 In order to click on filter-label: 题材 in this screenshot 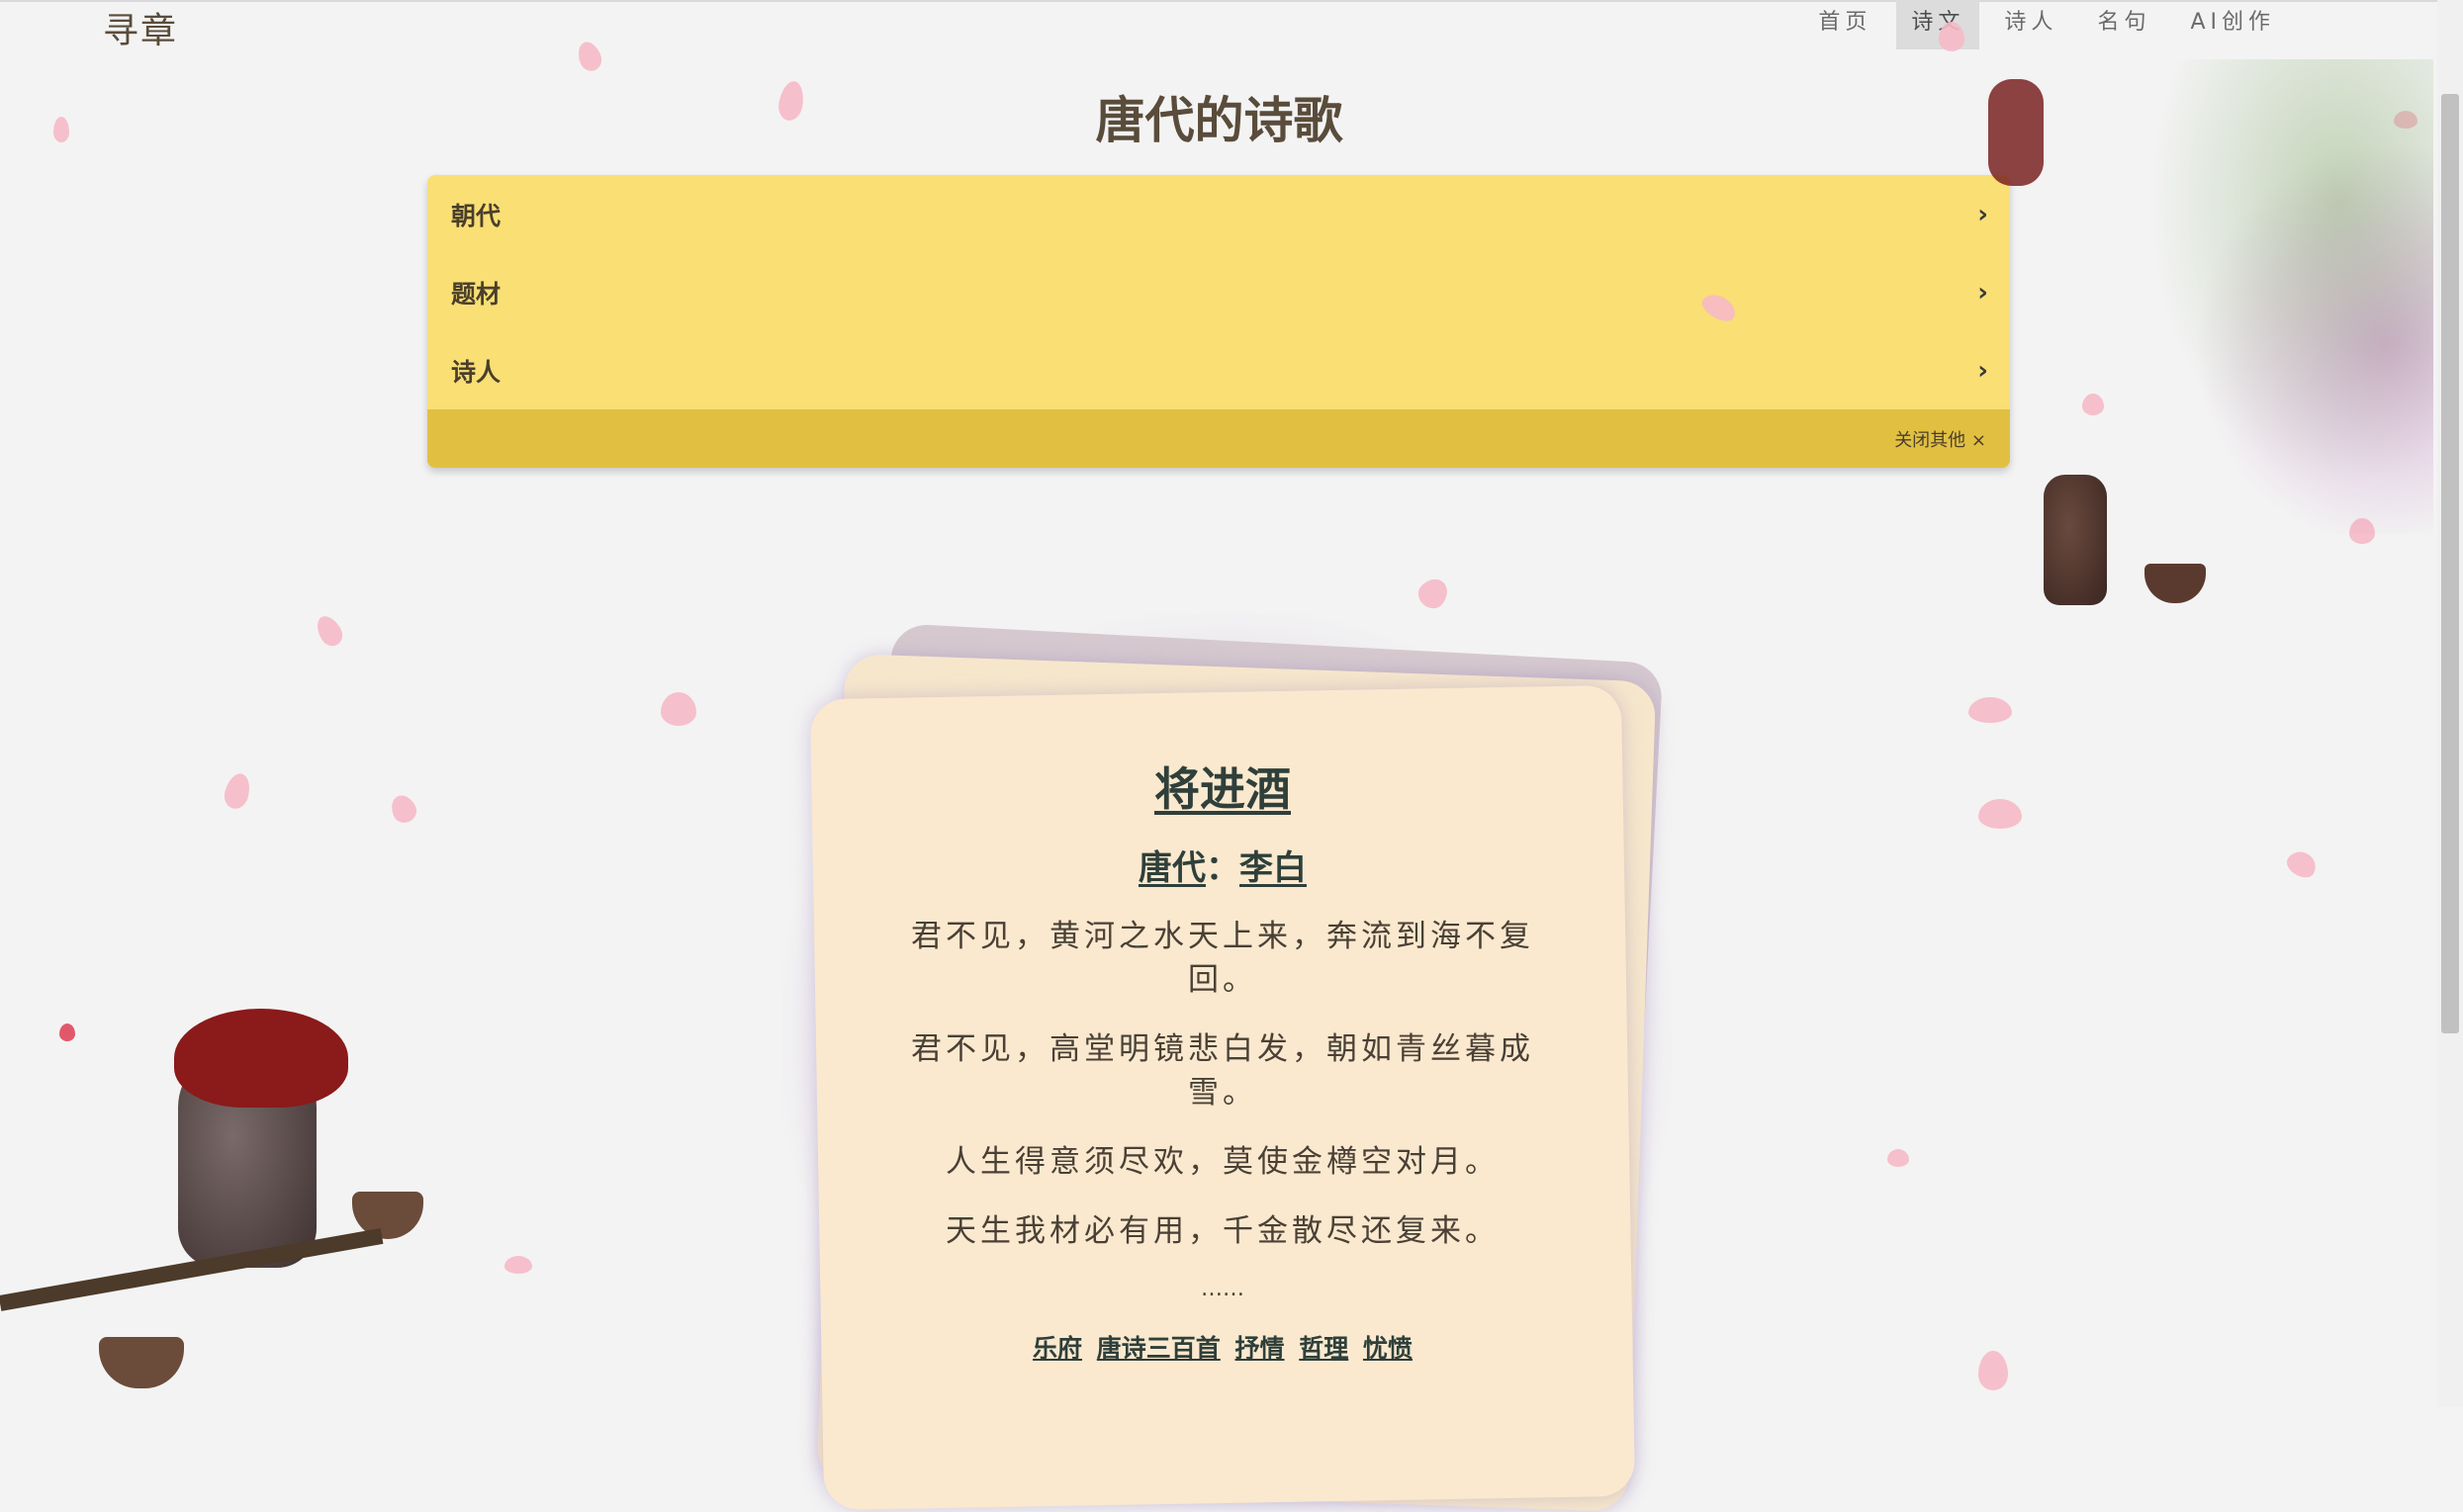, I will do `click(476, 294)`.